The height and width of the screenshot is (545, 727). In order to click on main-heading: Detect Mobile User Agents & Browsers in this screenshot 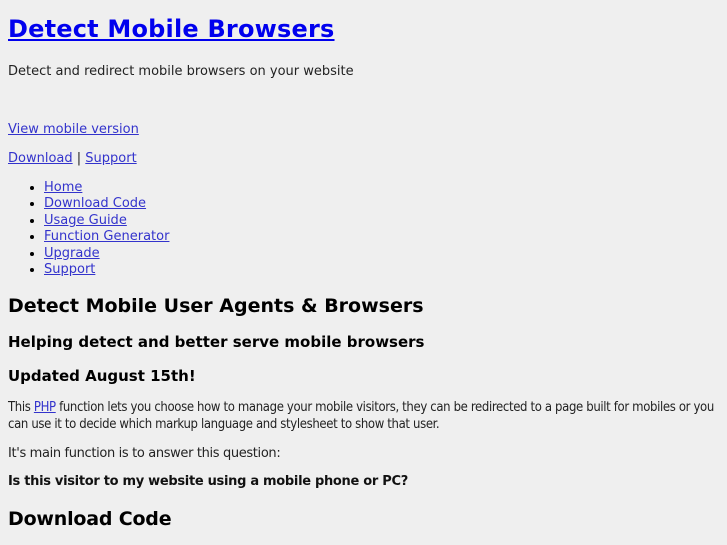, I will do `click(216, 306)`.